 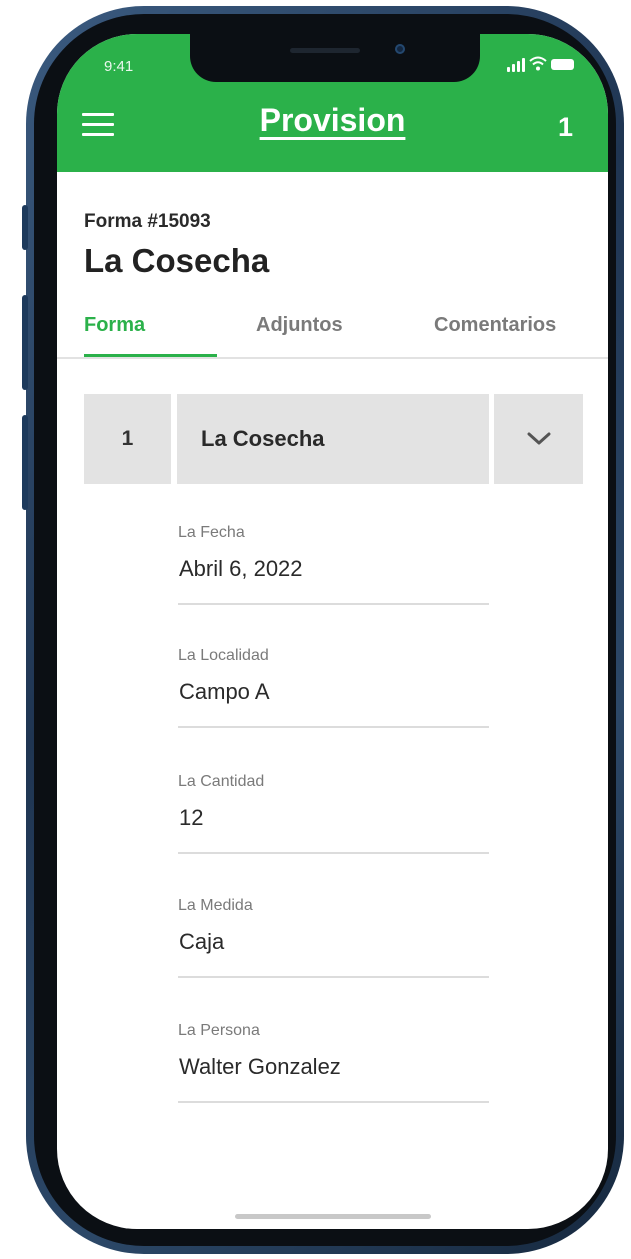 I want to click on speaker, so click(x=325, y=50).